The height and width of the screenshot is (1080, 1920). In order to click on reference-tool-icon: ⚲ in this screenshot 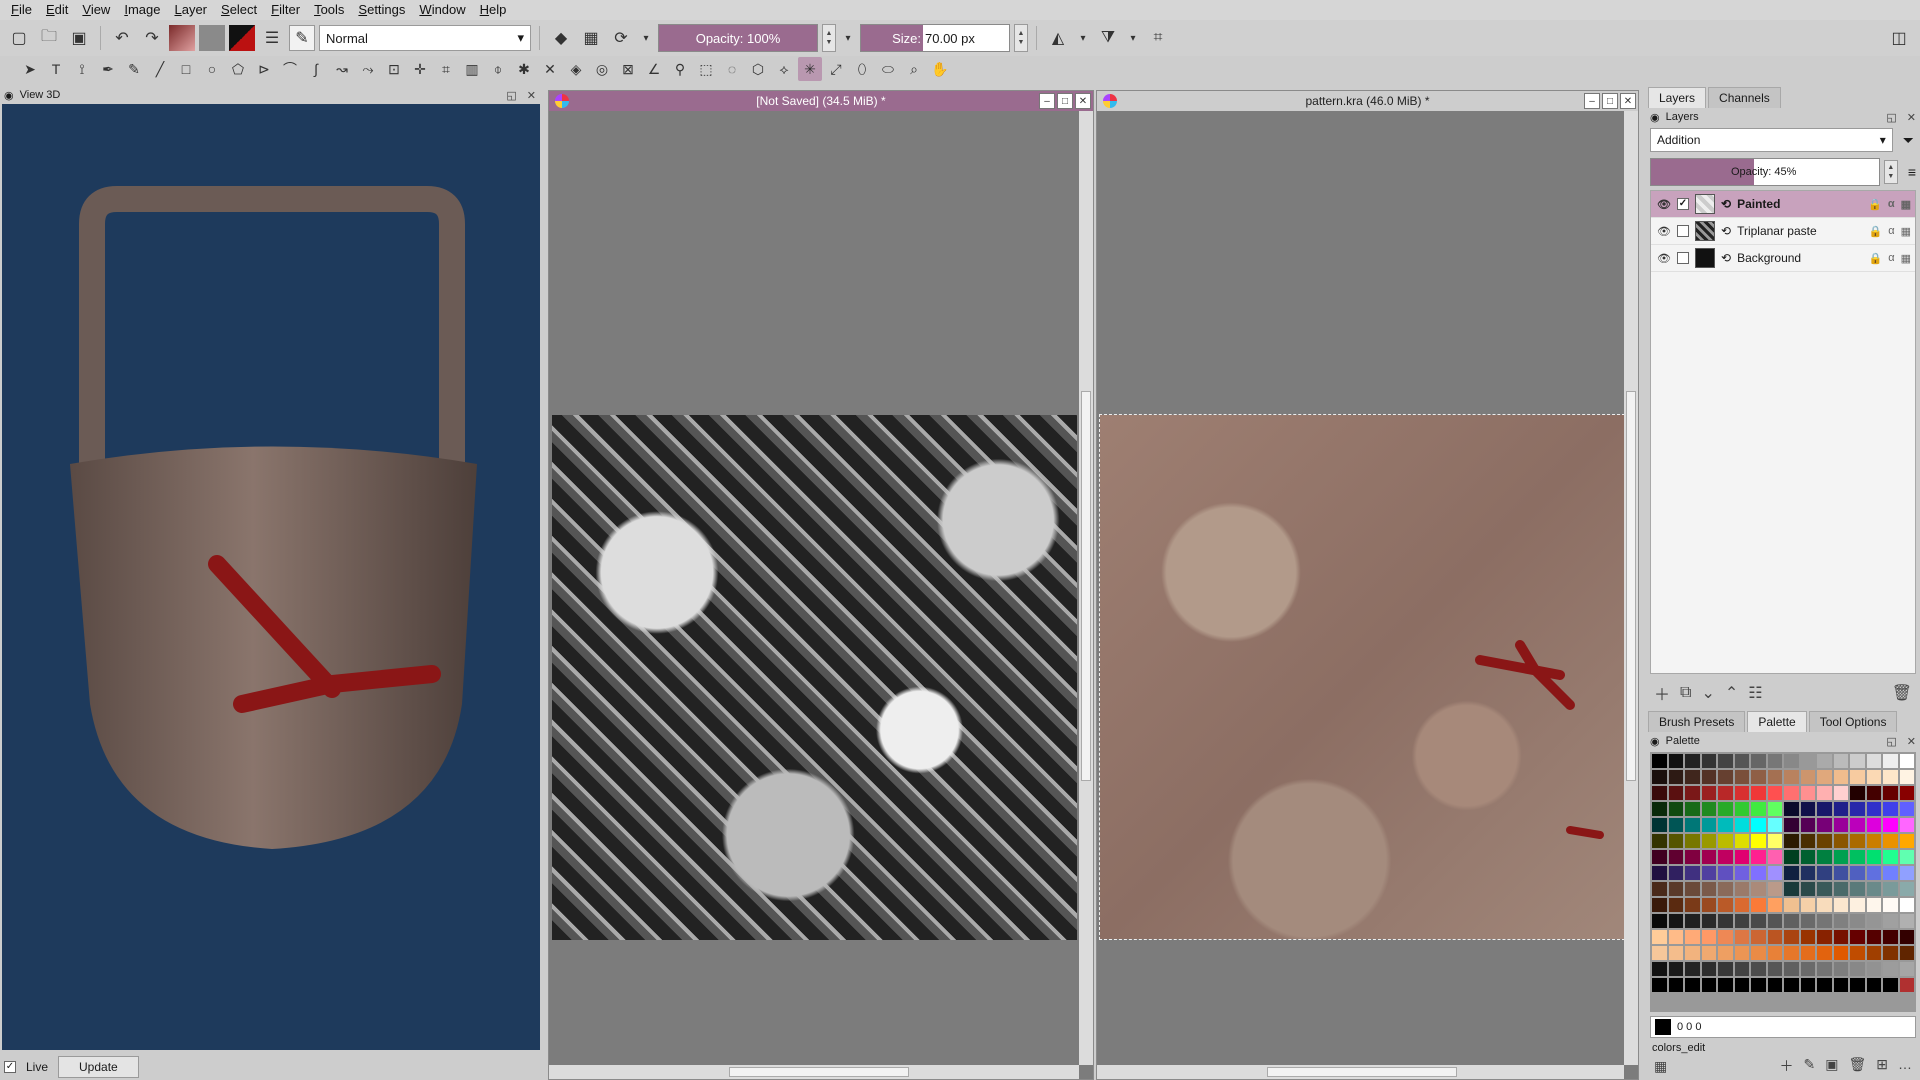, I will do `click(680, 69)`.